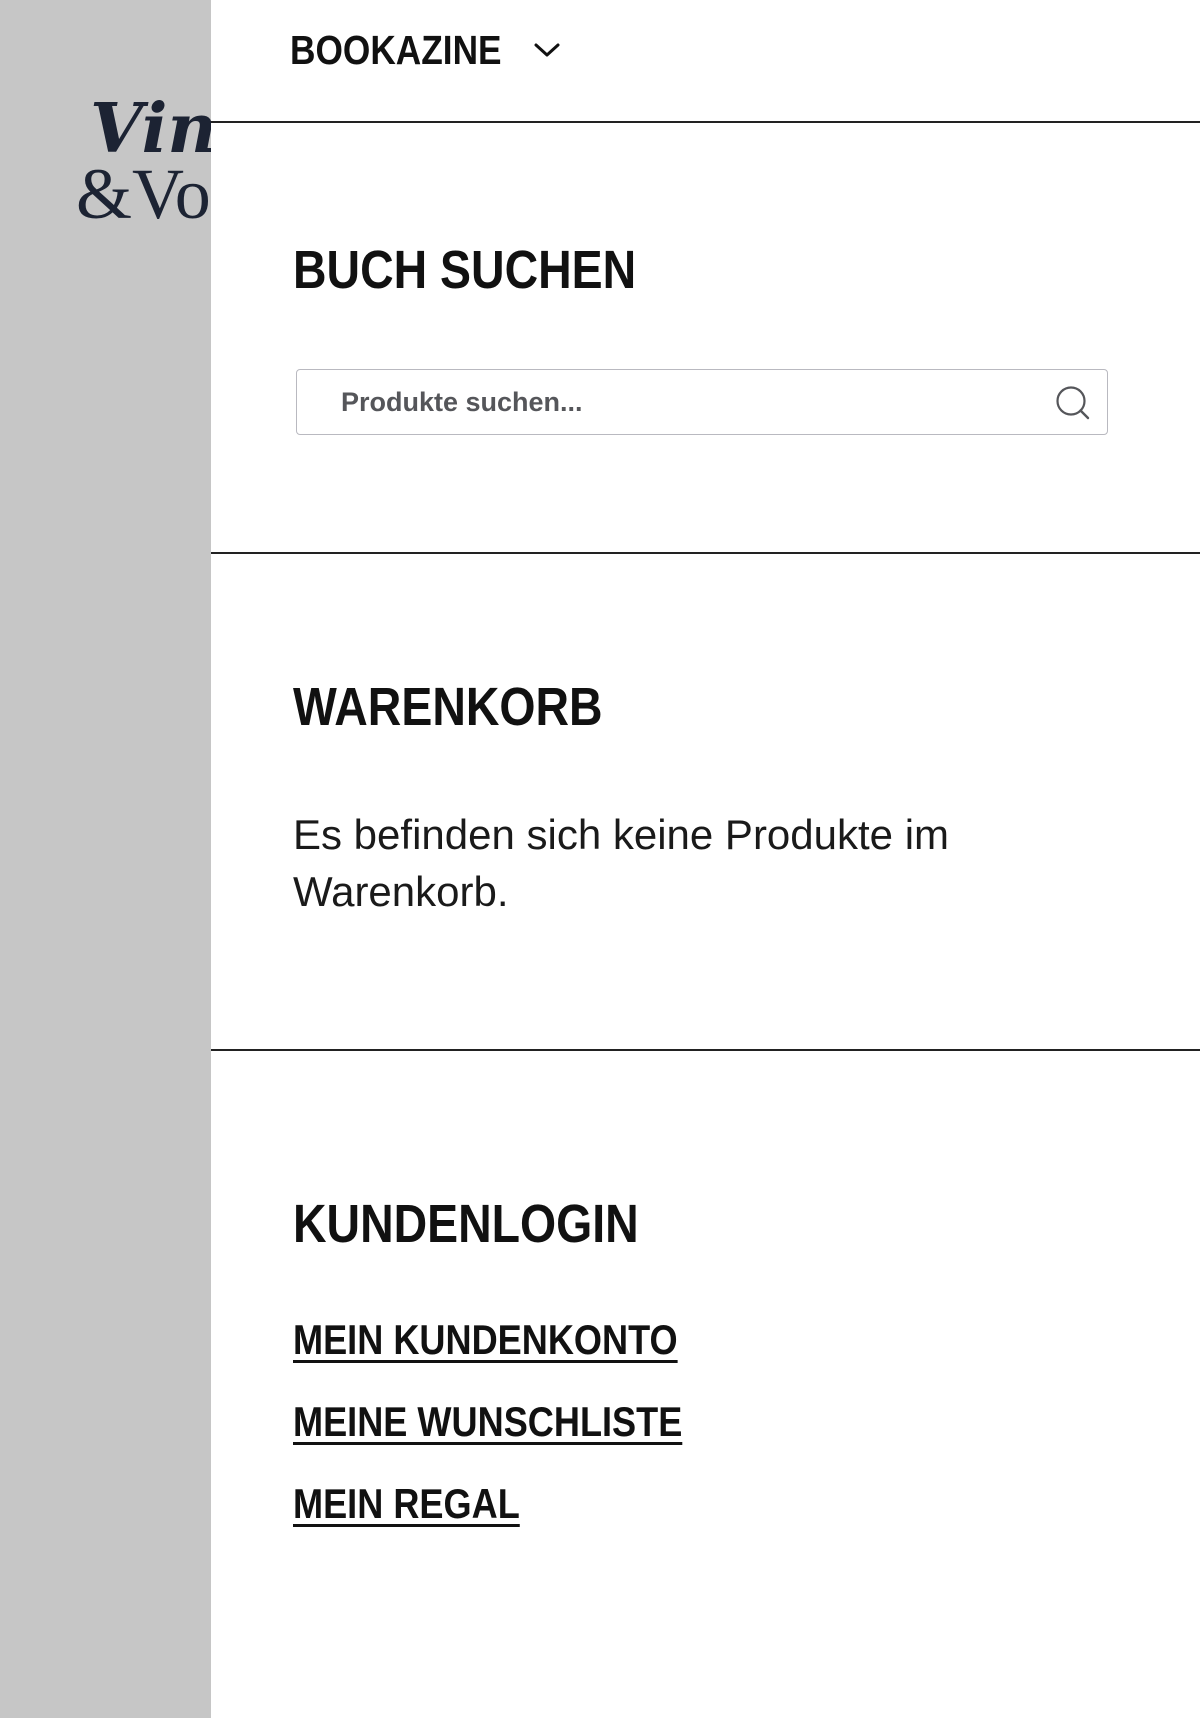 The height and width of the screenshot is (1718, 1200). I want to click on list-item: MEIN KUNDENKONTO, so click(519, 1357).